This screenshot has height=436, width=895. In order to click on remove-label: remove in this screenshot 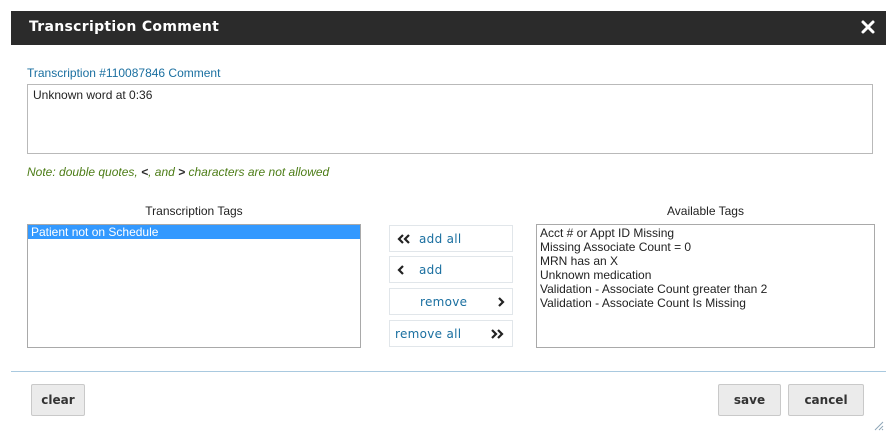, I will do `click(444, 302)`.